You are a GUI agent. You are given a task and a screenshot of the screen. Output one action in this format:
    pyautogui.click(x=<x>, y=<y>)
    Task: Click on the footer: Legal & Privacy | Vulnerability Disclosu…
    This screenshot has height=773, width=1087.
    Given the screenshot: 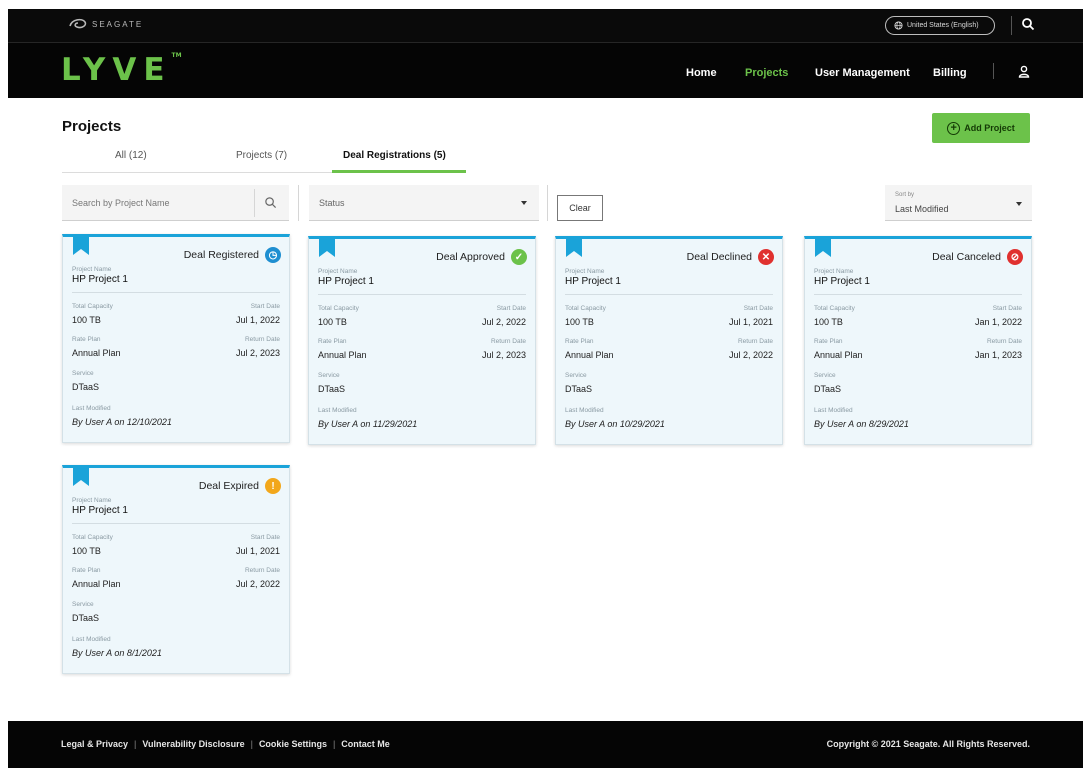 What is the action you would take?
    pyautogui.click(x=545, y=744)
    